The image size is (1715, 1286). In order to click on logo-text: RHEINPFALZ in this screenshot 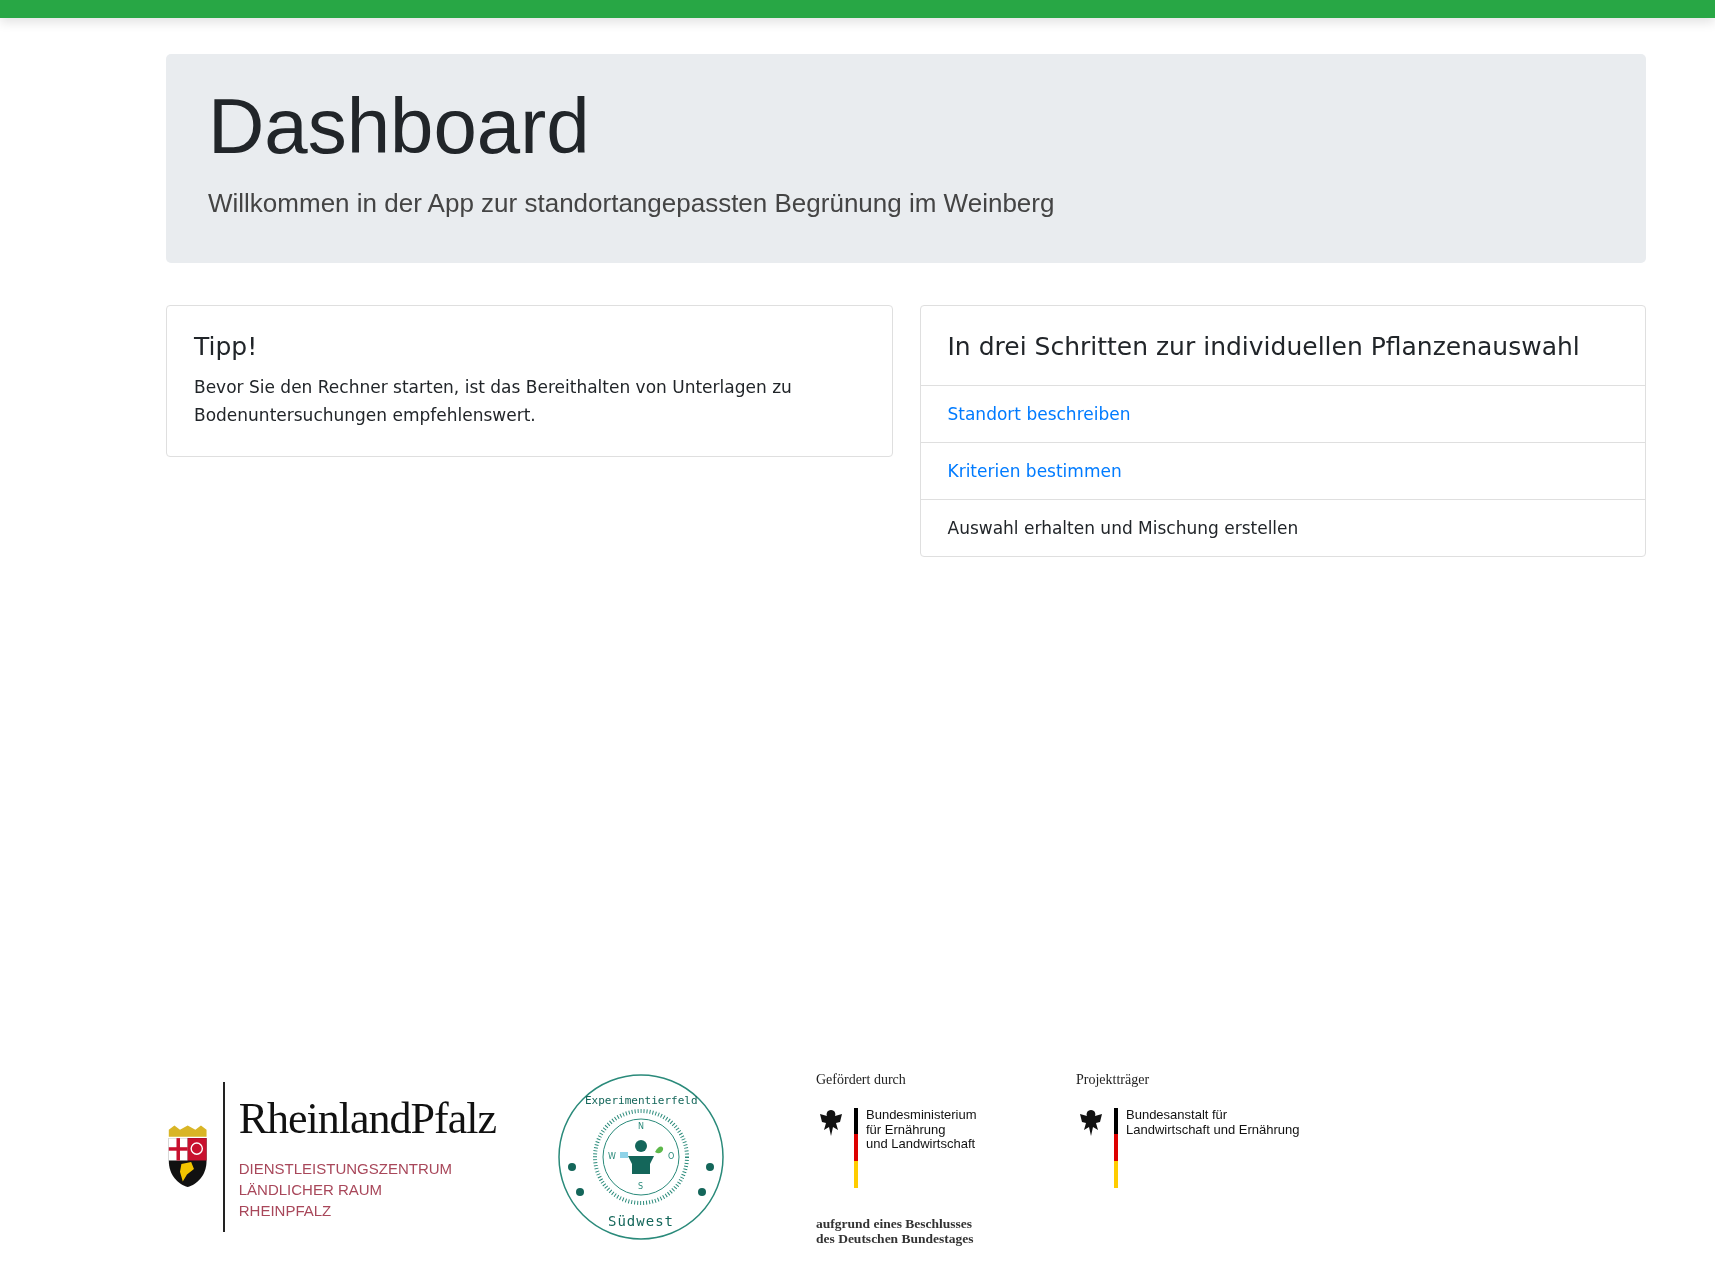, I will do `click(285, 1210)`.